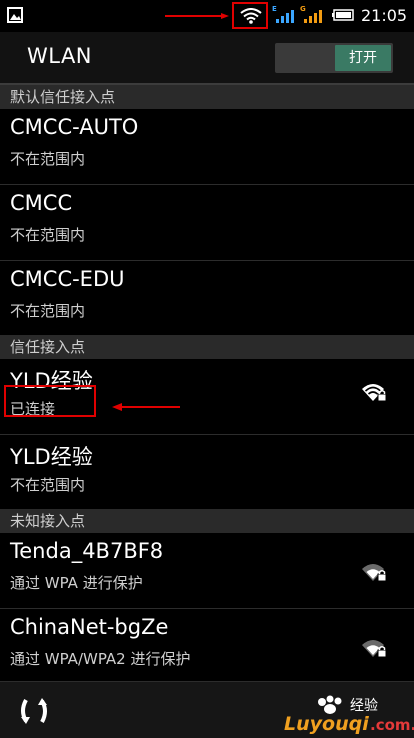  What do you see at coordinates (60, 56) in the screenshot?
I see `page-title: WLAN` at bounding box center [60, 56].